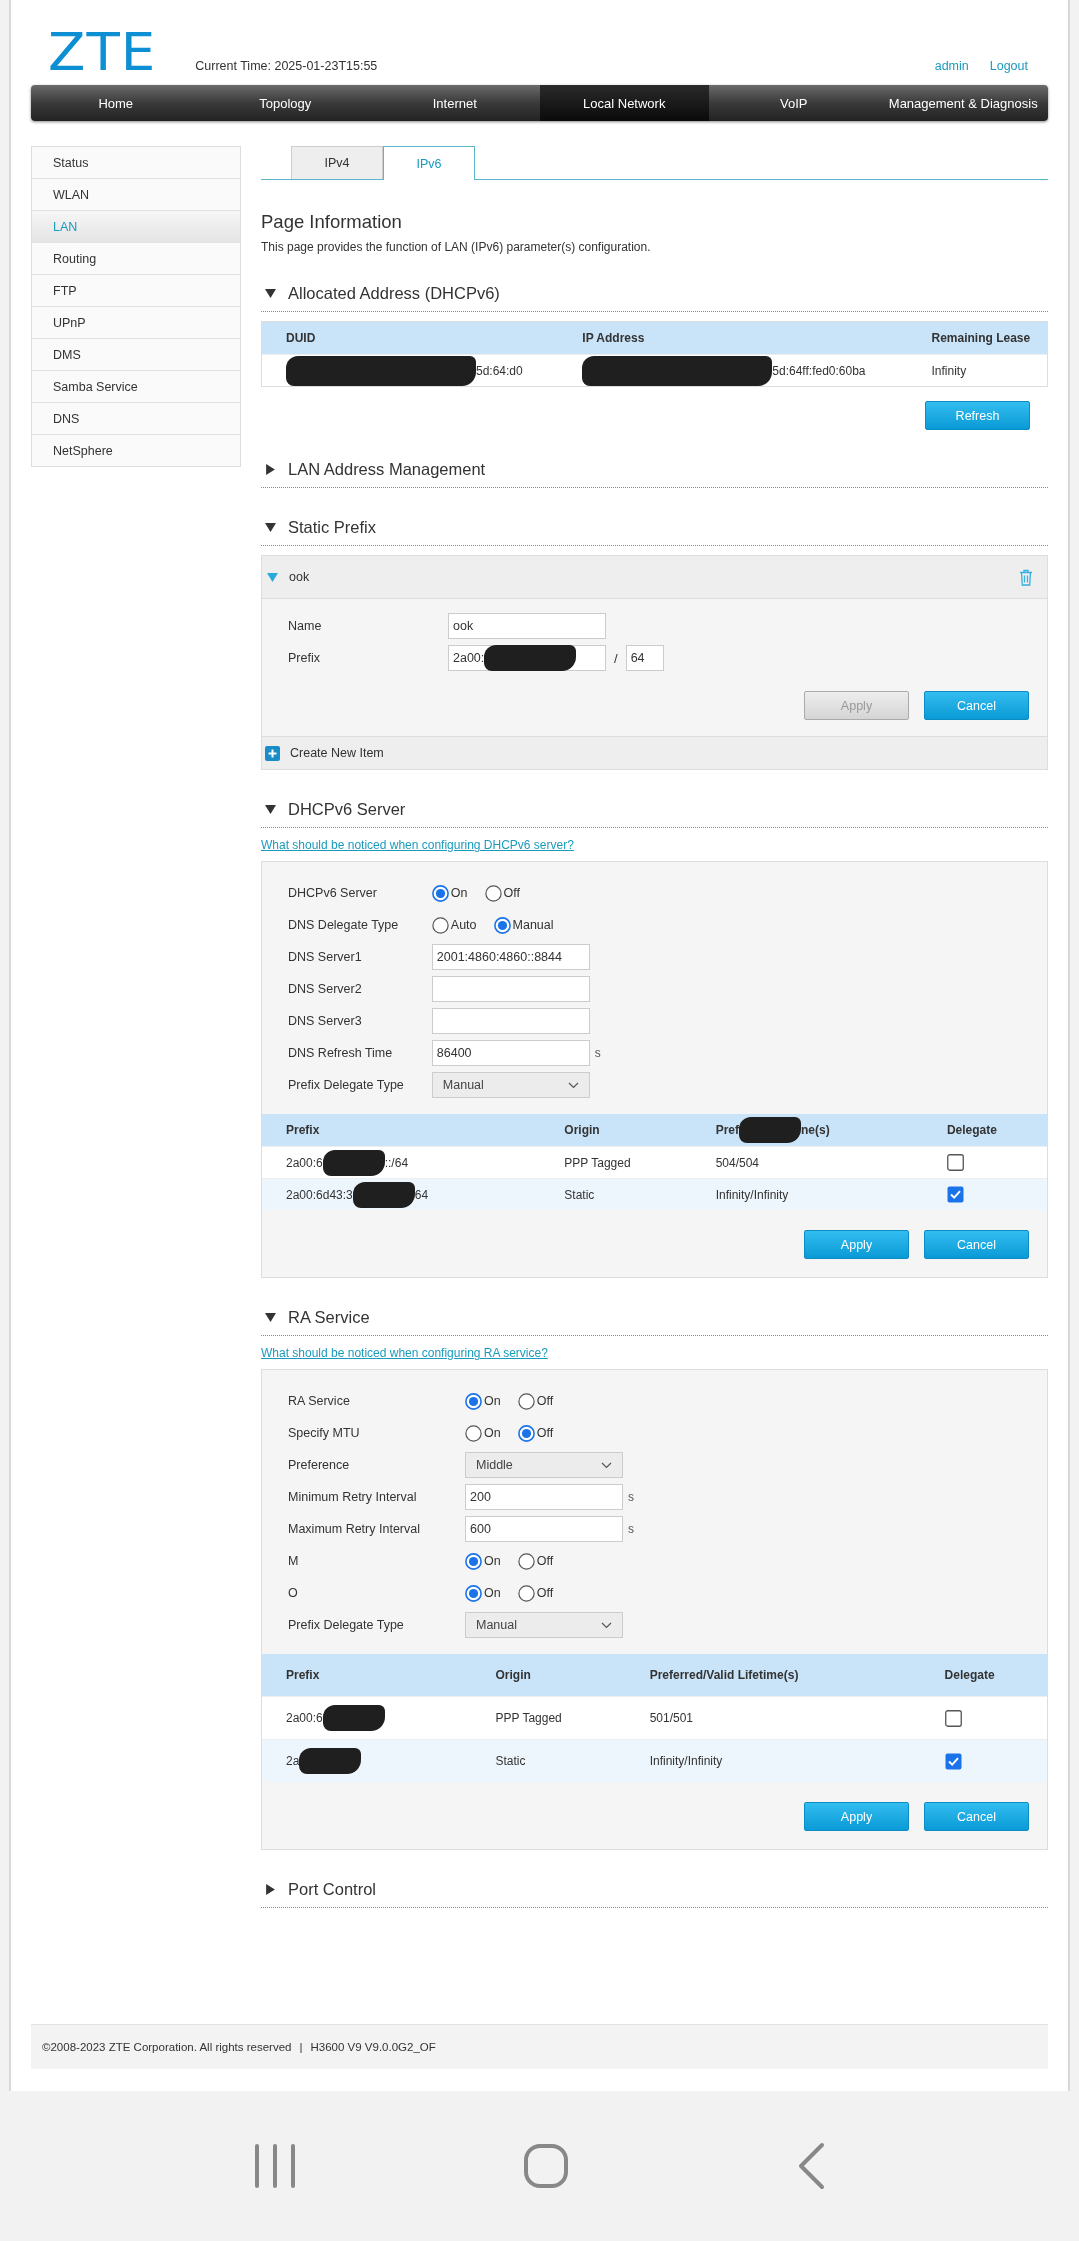 This screenshot has height=2241, width=1079. Describe the element at coordinates (285, 103) in the screenshot. I see `nav-tab: Topology` at that location.